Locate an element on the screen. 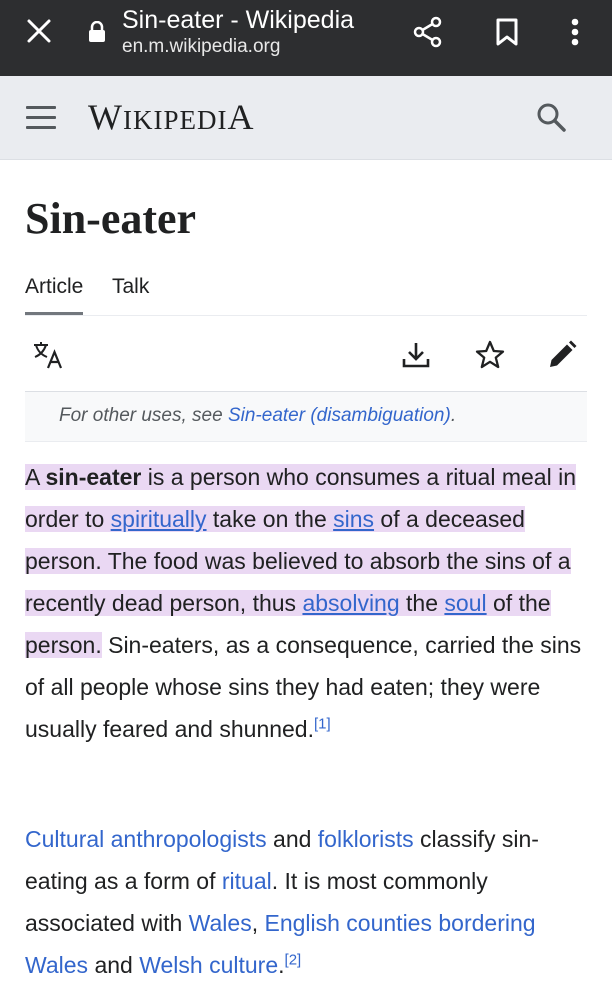 The height and width of the screenshot is (1000, 612). reference-2-link: [2] is located at coordinates (293, 959).